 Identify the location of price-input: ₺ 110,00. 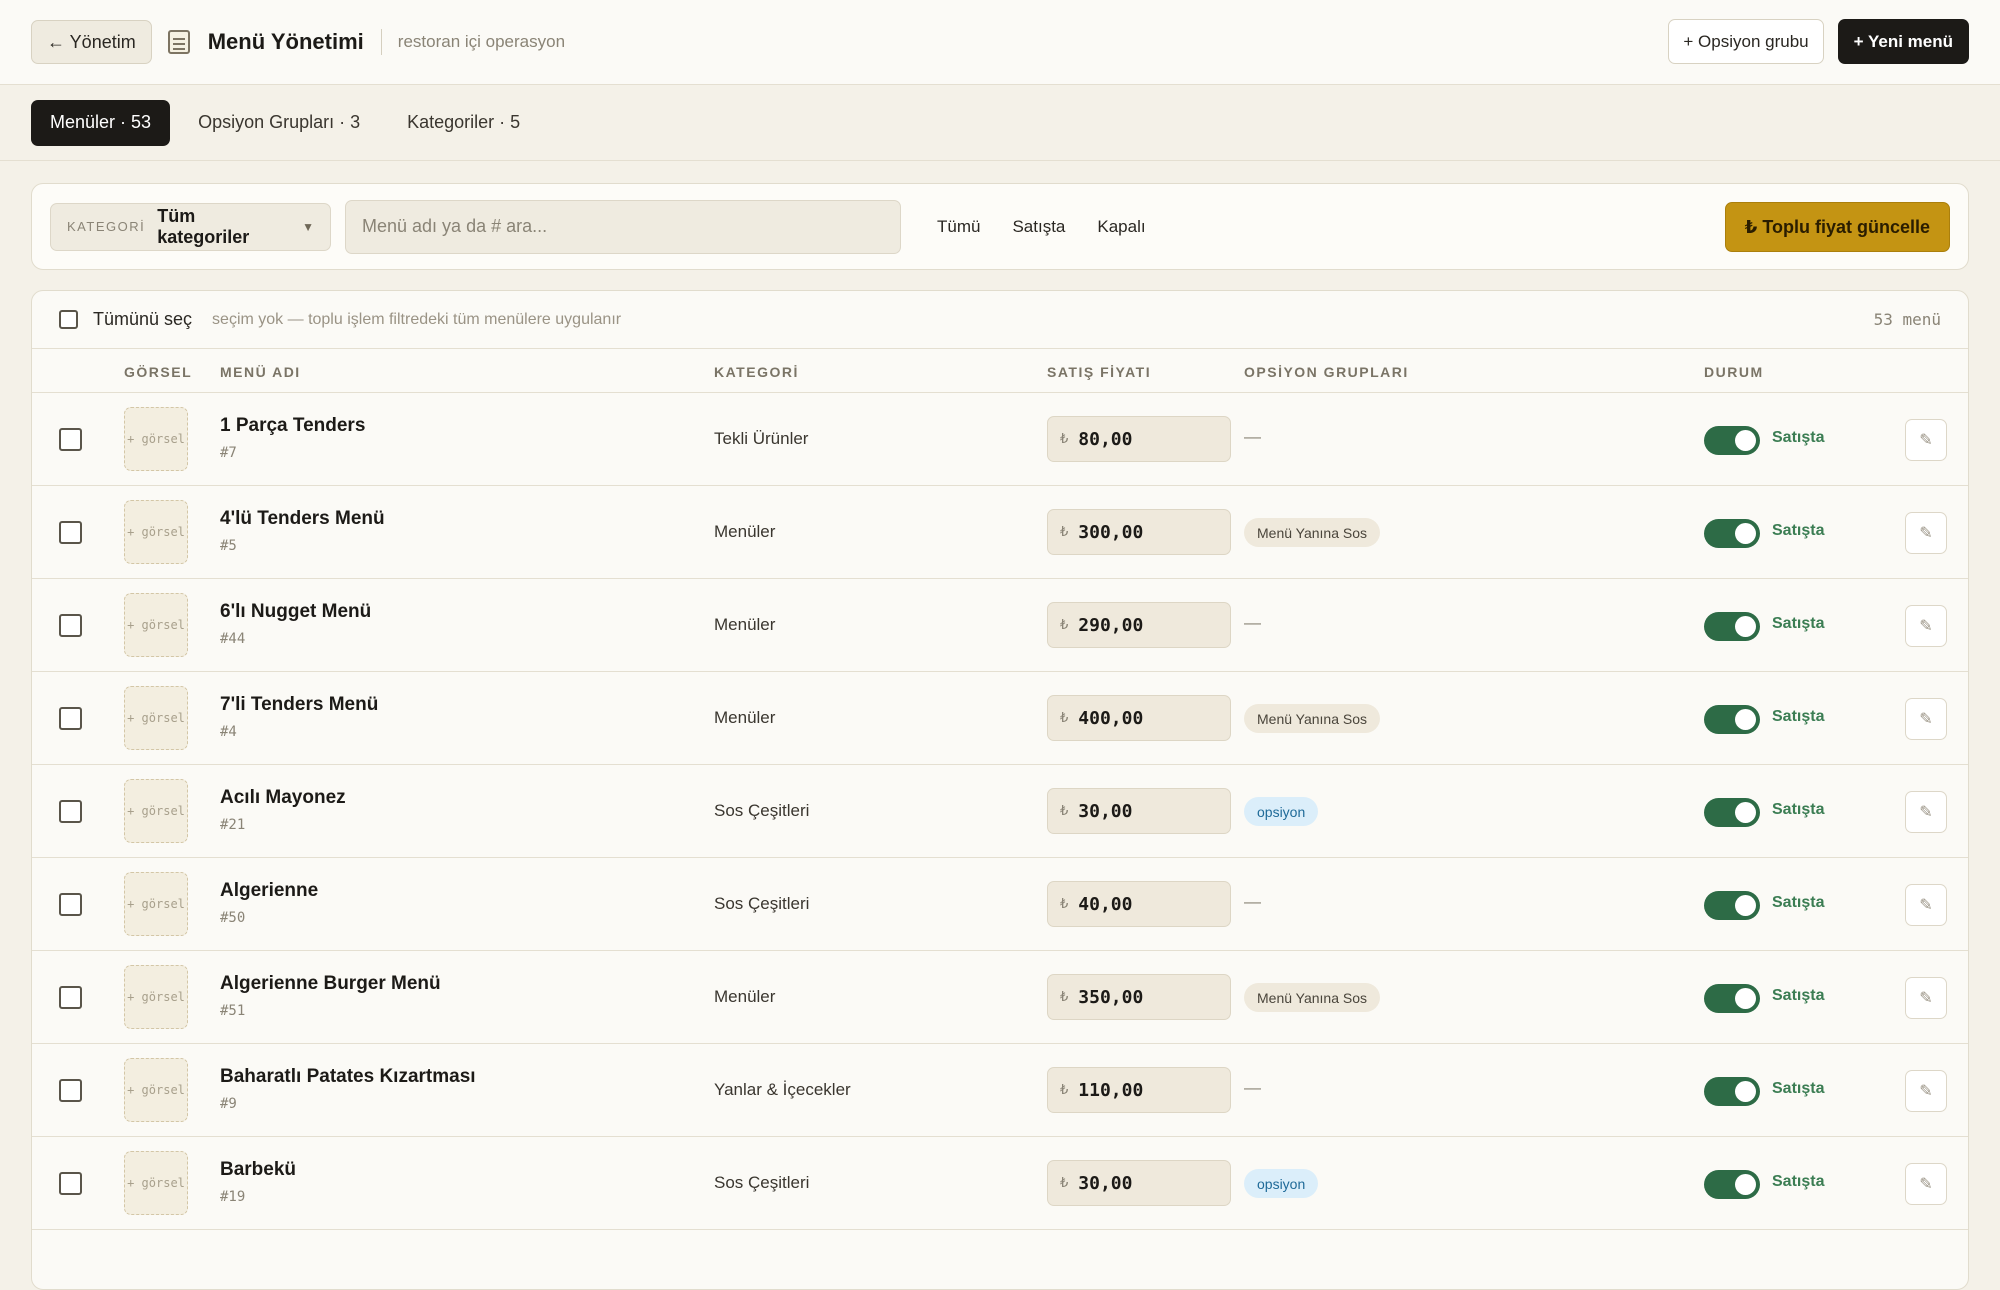
(1139, 1090).